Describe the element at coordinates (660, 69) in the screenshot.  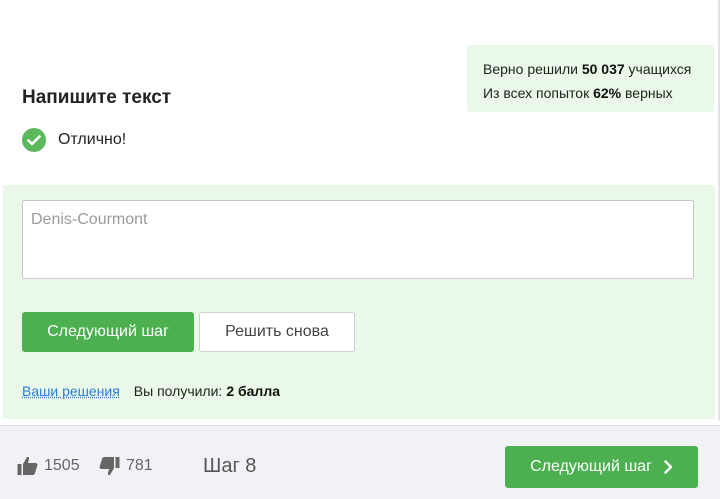
I see `solved-suffix: учащихся` at that location.